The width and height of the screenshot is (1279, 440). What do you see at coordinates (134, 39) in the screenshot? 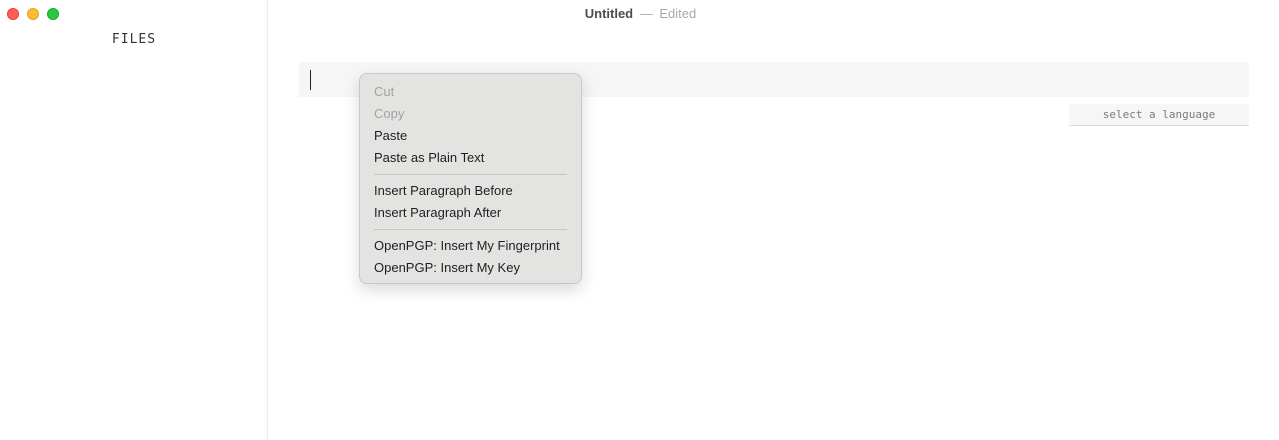
I see `sidebar-title: FILES` at bounding box center [134, 39].